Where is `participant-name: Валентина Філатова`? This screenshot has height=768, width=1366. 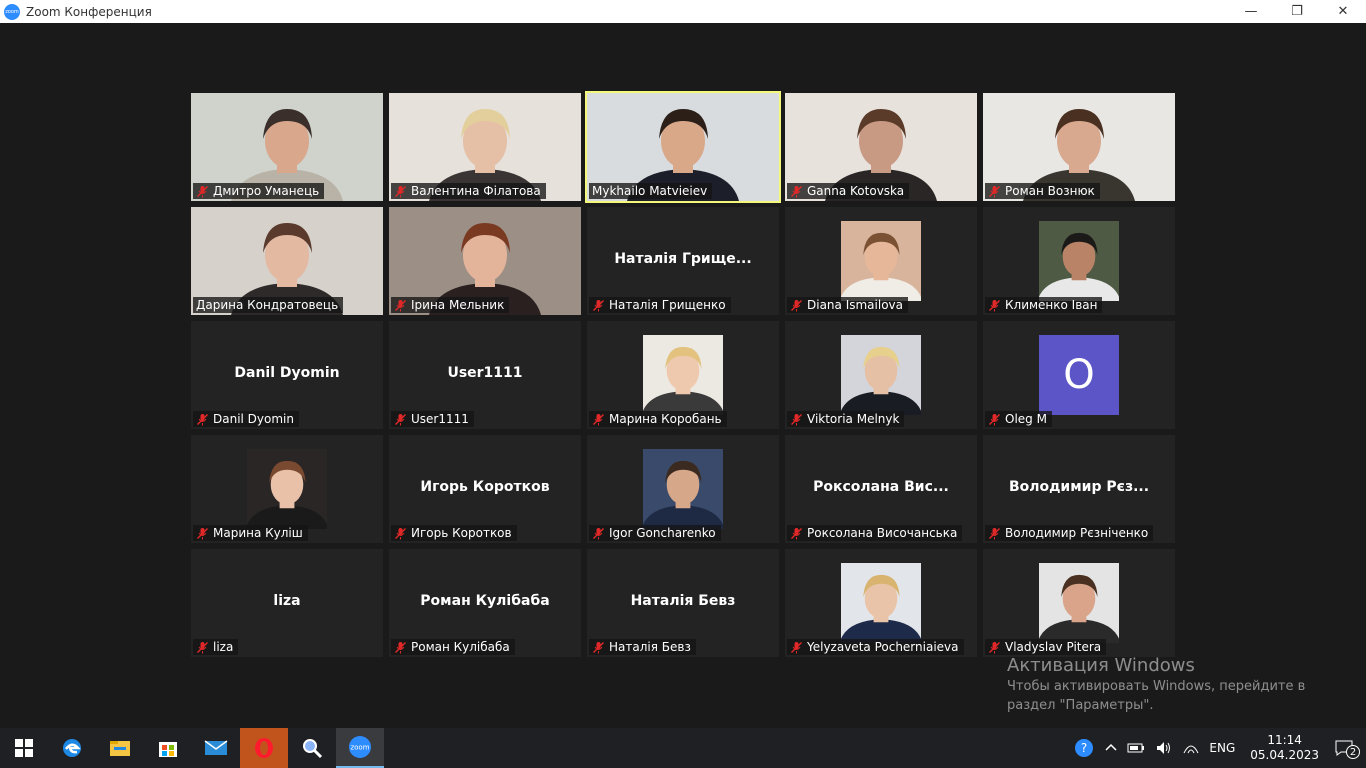
participant-name: Валентина Філатова is located at coordinates (476, 191).